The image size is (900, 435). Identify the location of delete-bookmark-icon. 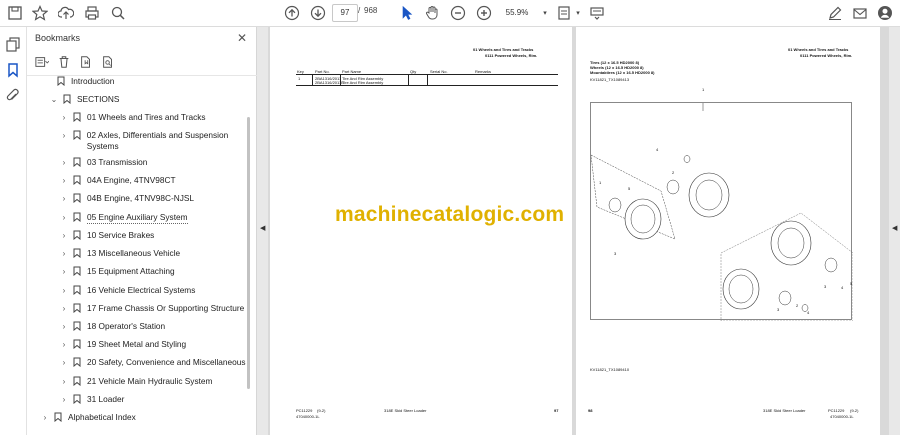
(65, 63).